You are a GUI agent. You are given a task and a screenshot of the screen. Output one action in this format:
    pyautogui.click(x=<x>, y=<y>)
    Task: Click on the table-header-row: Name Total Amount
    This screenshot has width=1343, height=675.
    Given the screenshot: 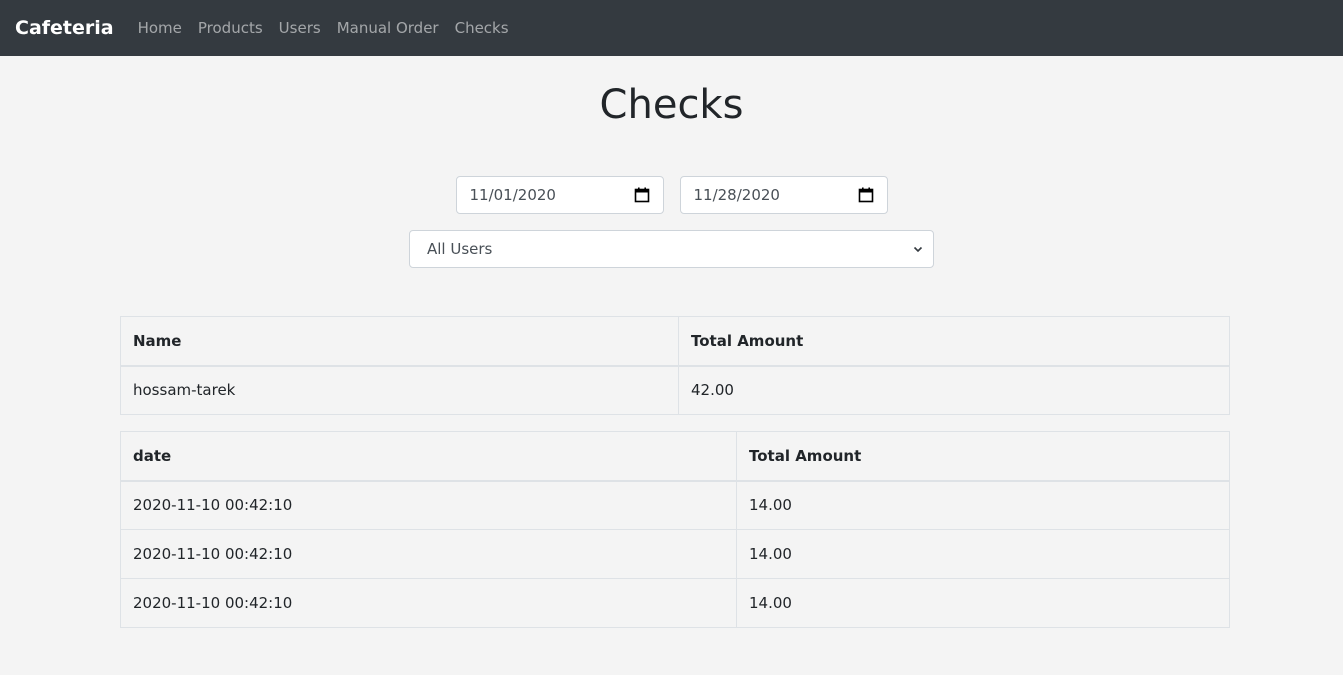 What is the action you would take?
    pyautogui.click(x=675, y=341)
    